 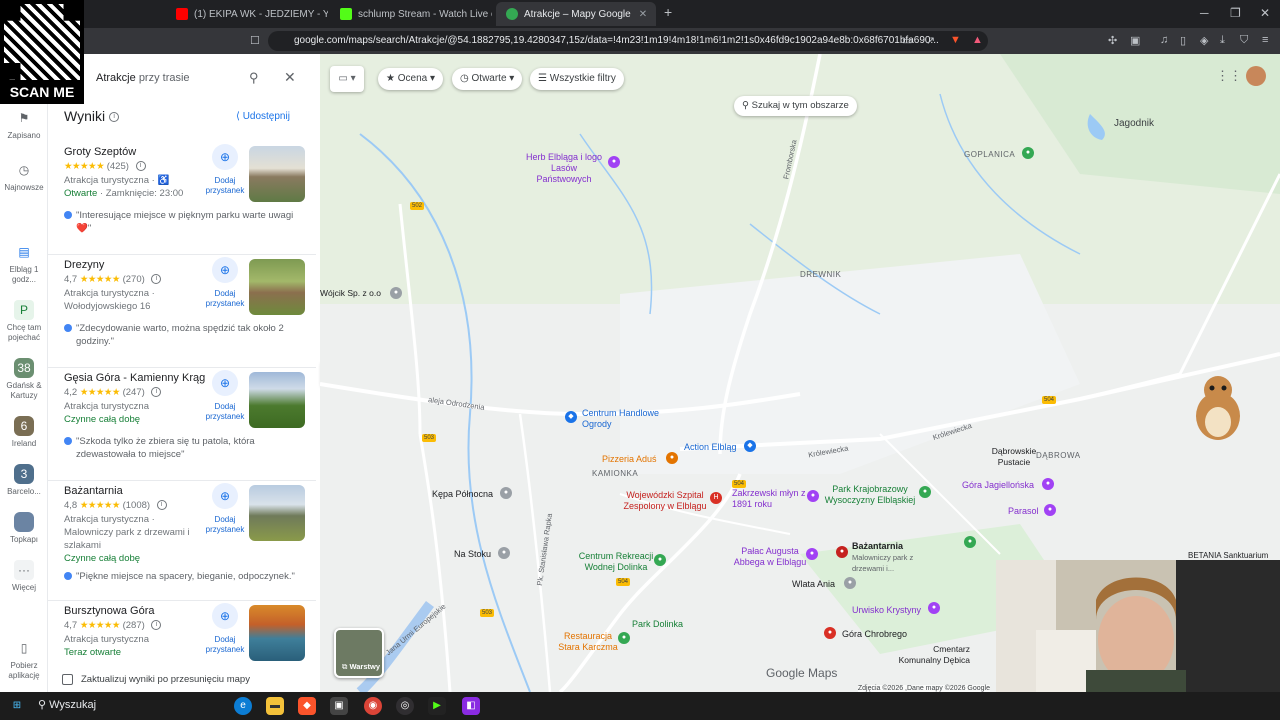 What do you see at coordinates (1014, 457) in the screenshot?
I see `place-label: Dąbrowskie Pustacie` at bounding box center [1014, 457].